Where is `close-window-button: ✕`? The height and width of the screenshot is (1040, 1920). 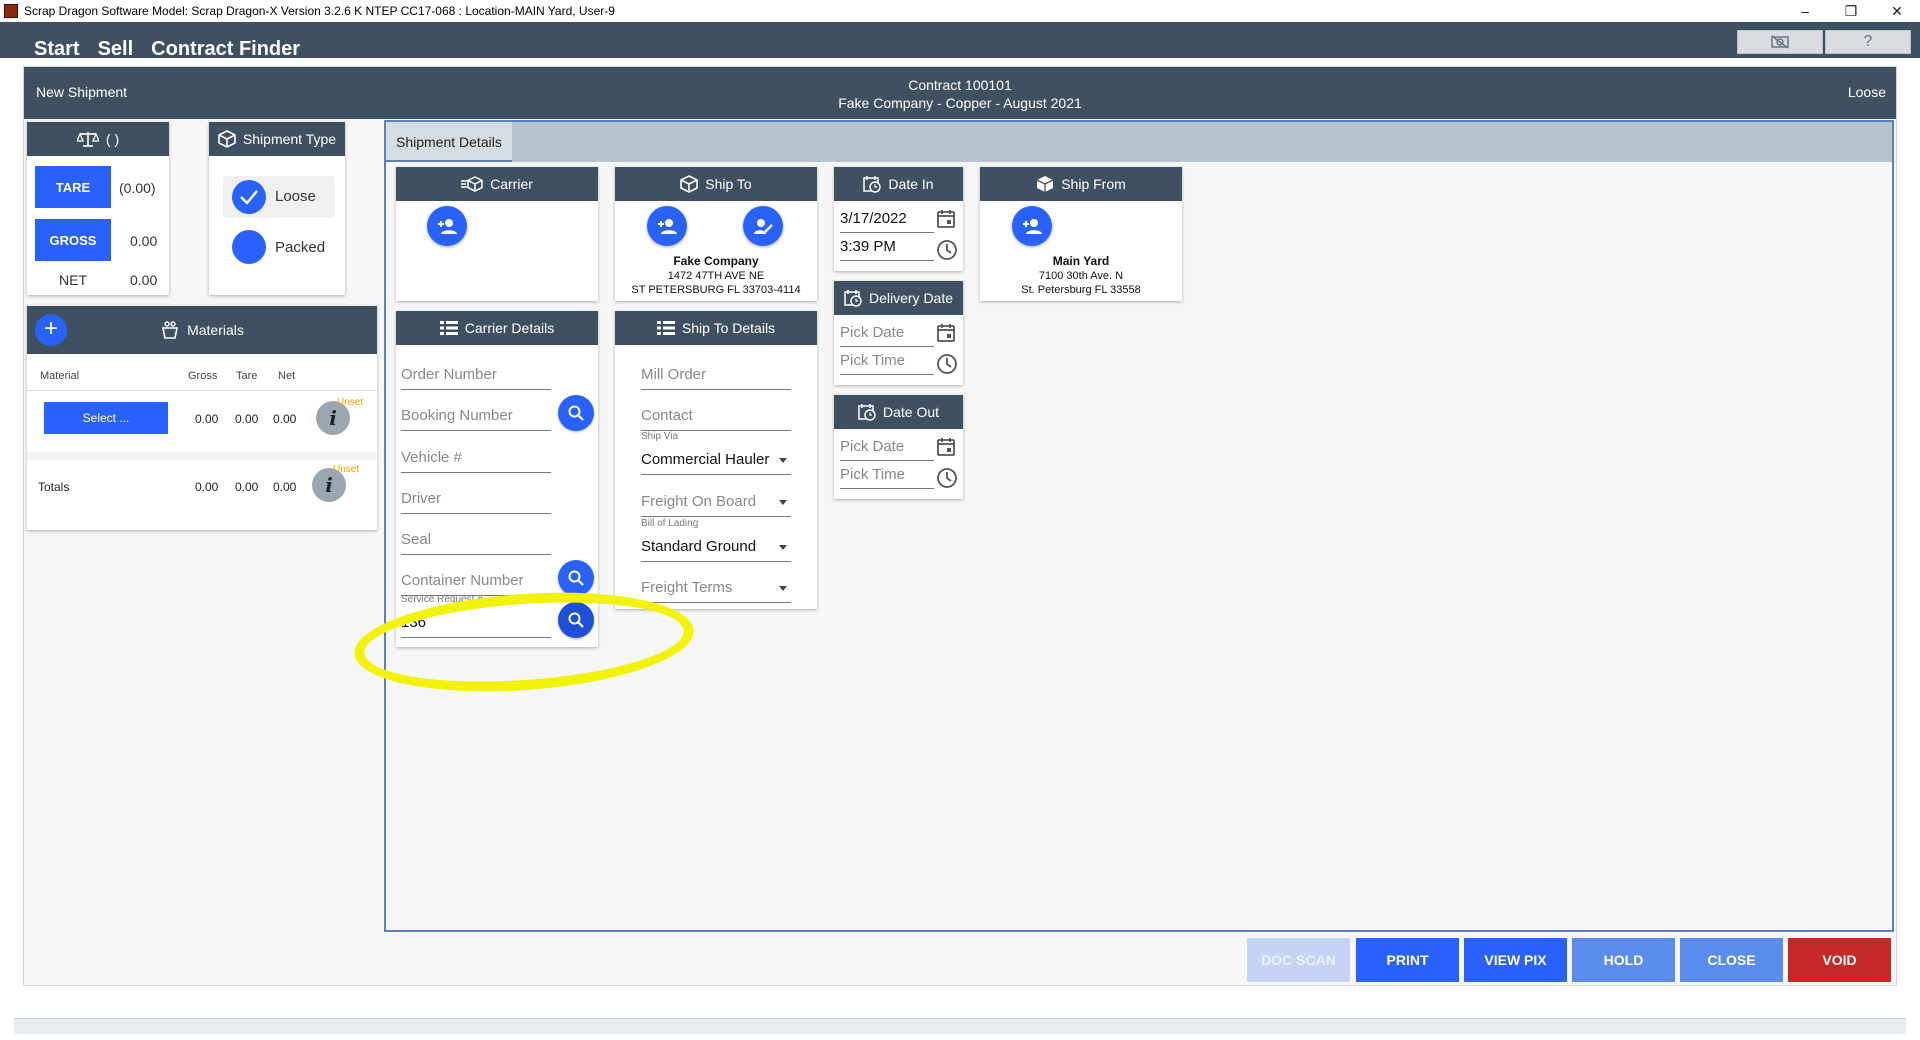
close-window-button: ✕ is located at coordinates (1897, 11).